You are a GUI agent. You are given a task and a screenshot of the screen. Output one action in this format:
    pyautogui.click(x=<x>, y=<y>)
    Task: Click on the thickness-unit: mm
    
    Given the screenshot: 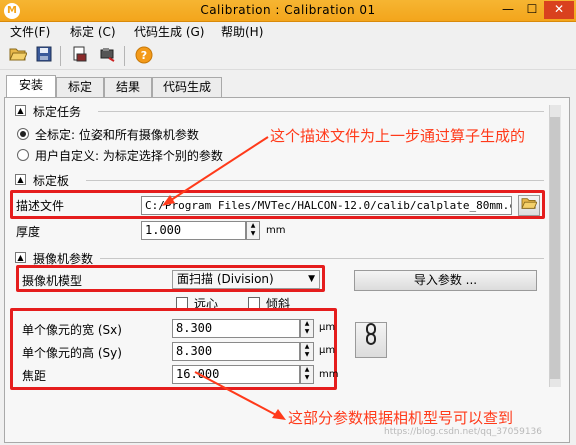 What is the action you would take?
    pyautogui.click(x=276, y=230)
    